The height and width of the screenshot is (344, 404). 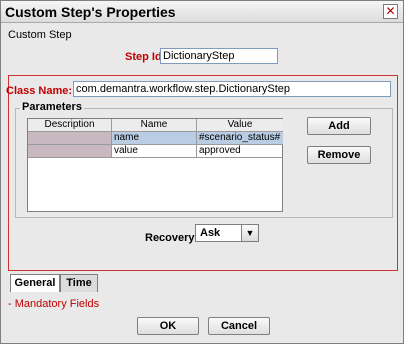 What do you see at coordinates (40, 35) in the screenshot?
I see `dialog-subtitle: Custom Step` at bounding box center [40, 35].